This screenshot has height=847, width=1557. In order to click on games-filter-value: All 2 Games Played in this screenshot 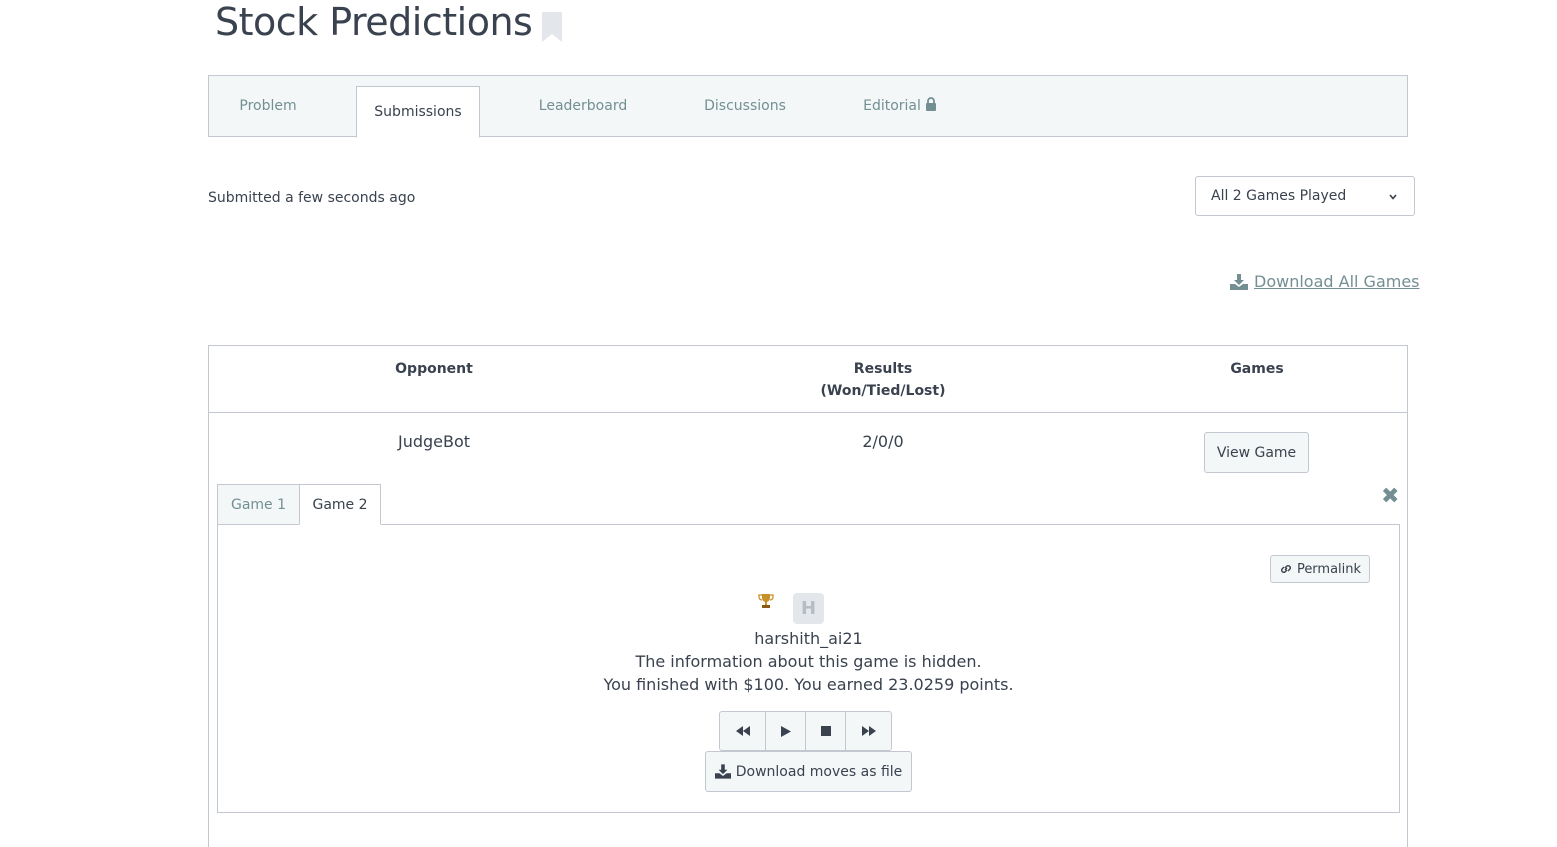, I will do `click(1279, 196)`.